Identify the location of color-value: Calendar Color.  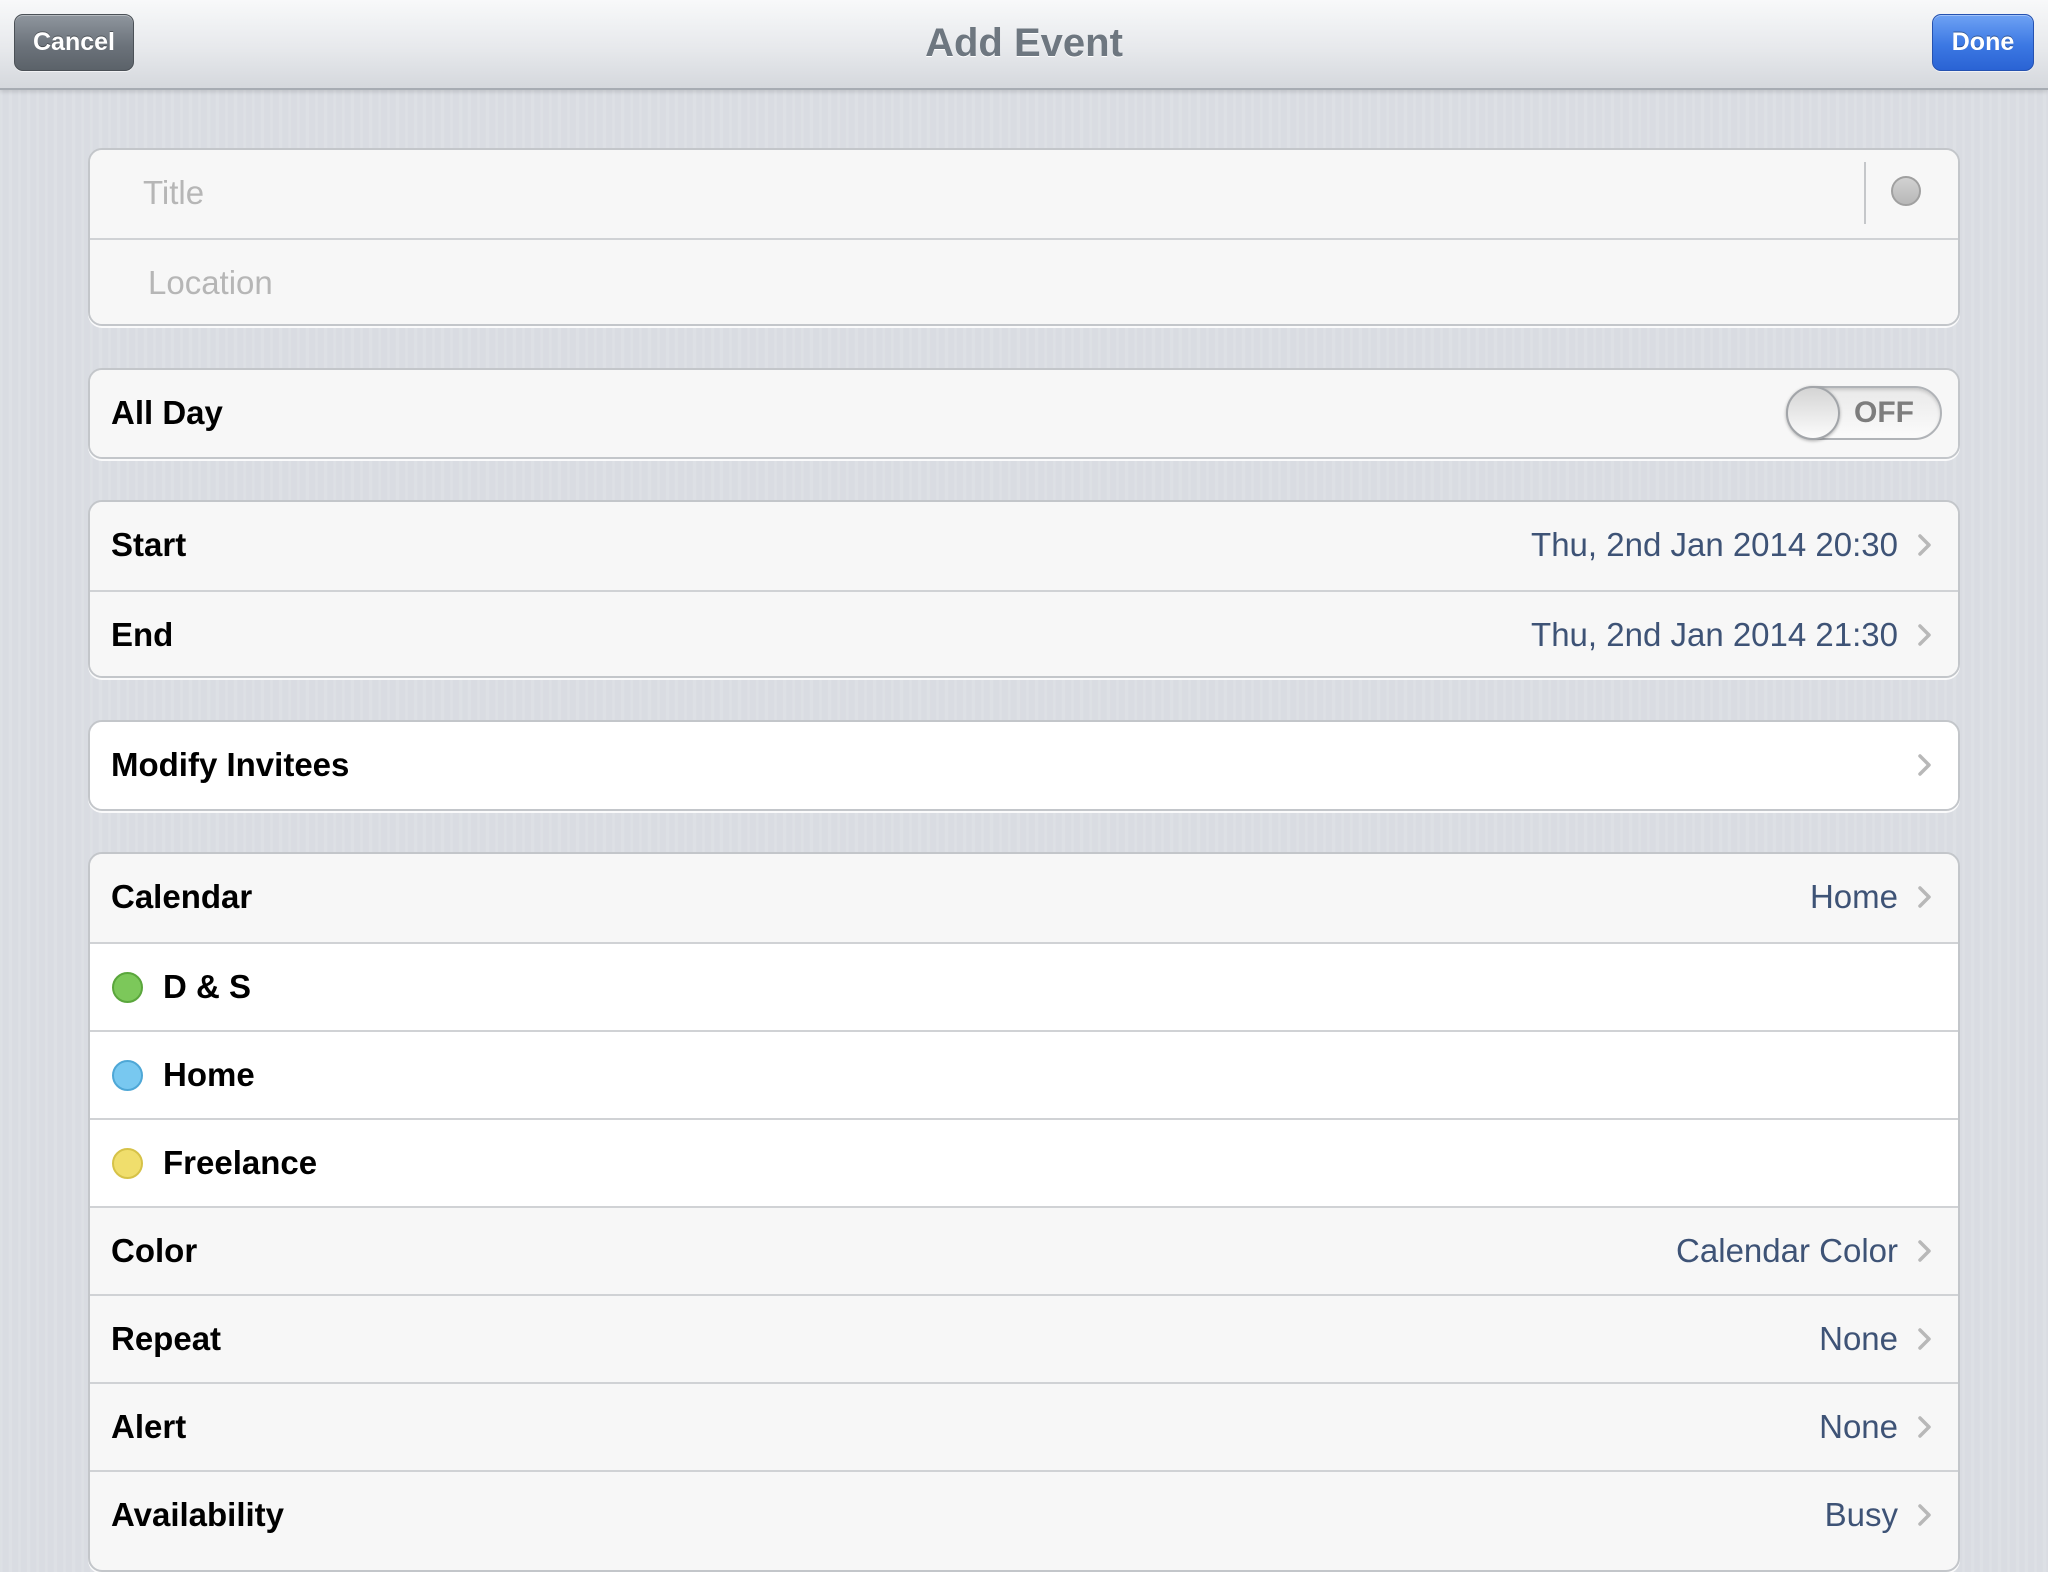
(1787, 1250).